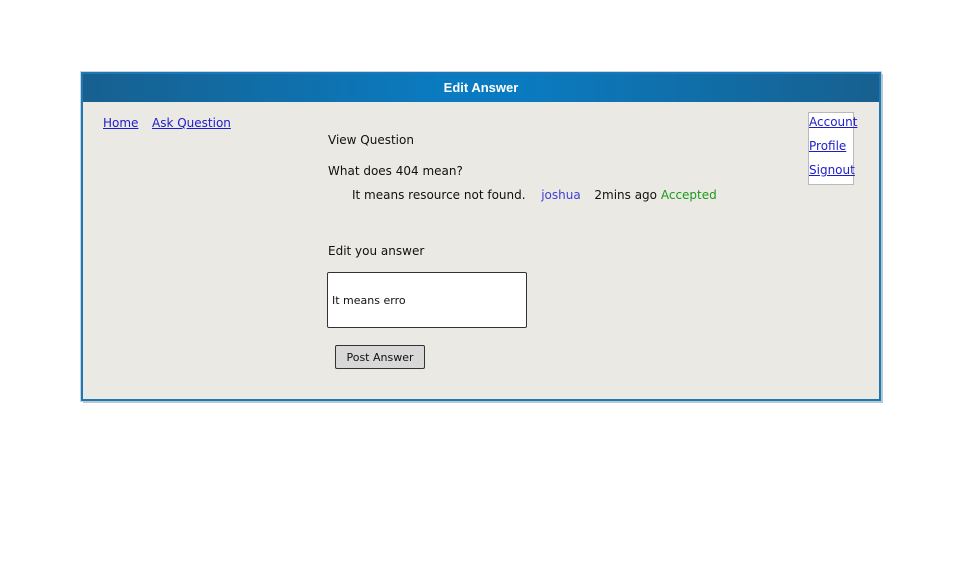  What do you see at coordinates (688, 195) in the screenshot?
I see `accepted-status: Accepted` at bounding box center [688, 195].